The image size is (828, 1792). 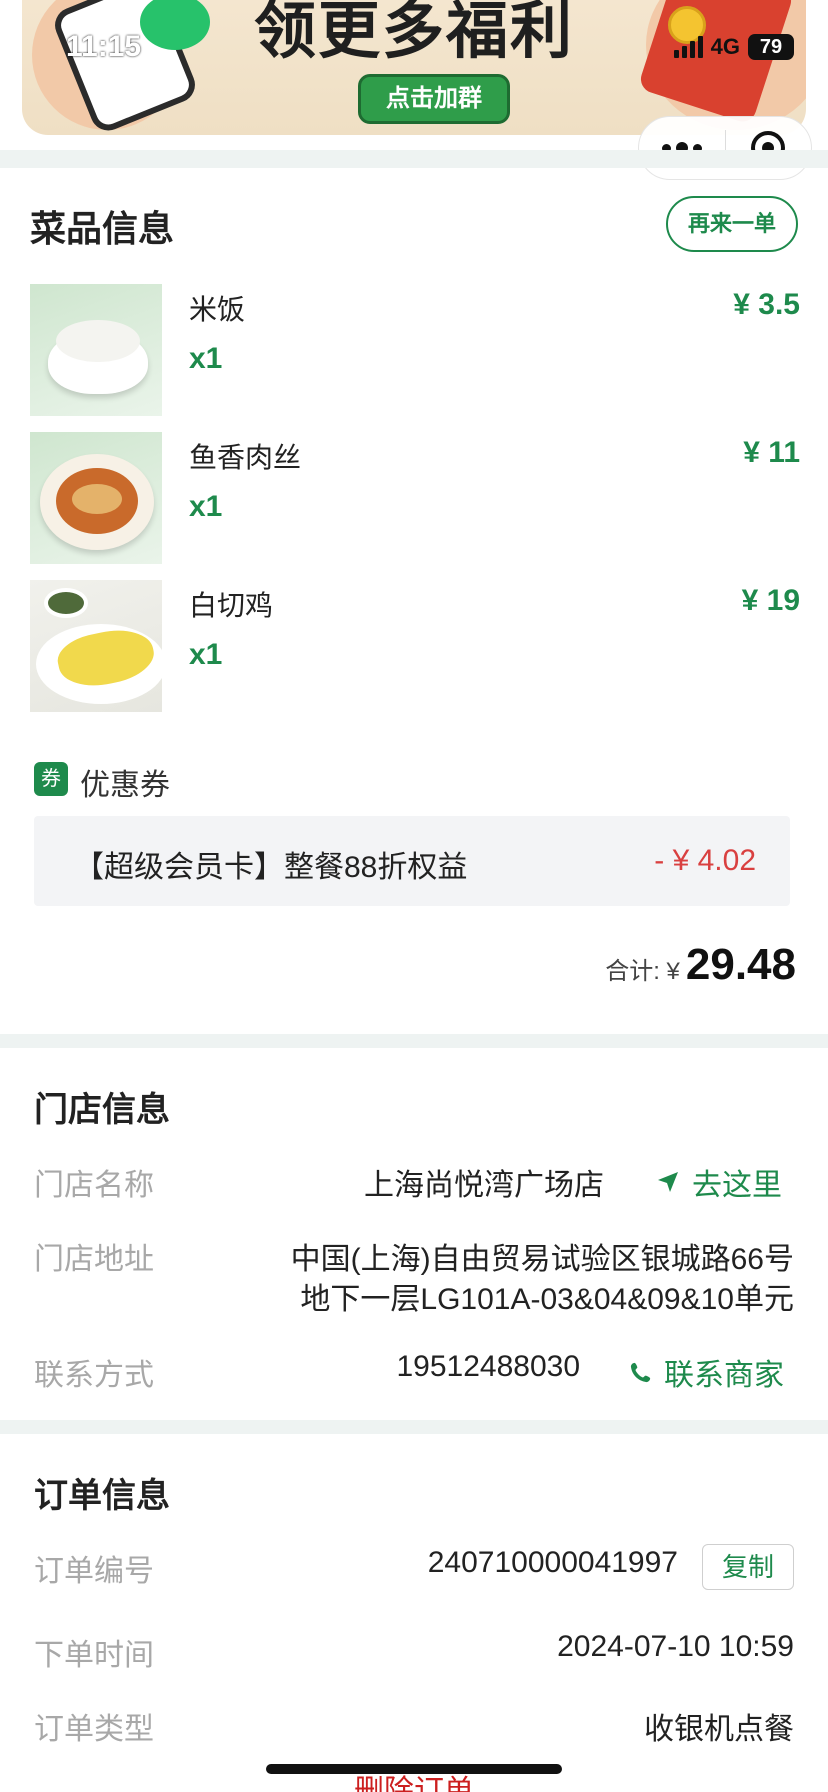 What do you see at coordinates (748, 1567) in the screenshot?
I see `copy-button: 复制` at bounding box center [748, 1567].